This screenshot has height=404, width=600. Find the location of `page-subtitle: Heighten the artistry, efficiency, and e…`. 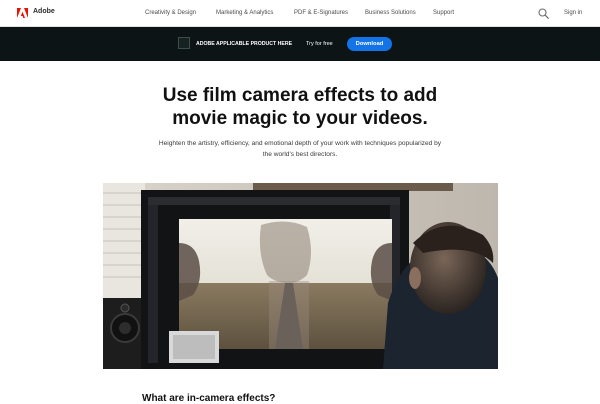

page-subtitle: Heighten the artistry, efficiency, and e… is located at coordinates (300, 149).